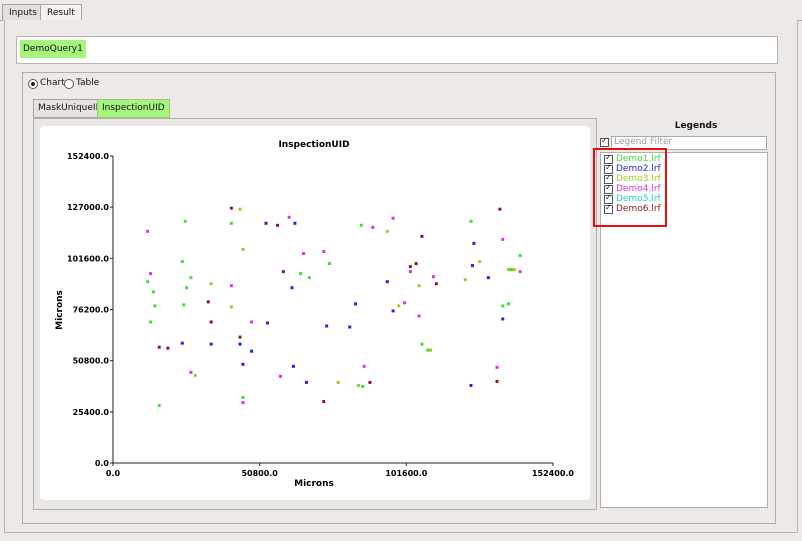  Describe the element at coordinates (102, 463) in the screenshot. I see `y-tick-label: 0.0` at that location.